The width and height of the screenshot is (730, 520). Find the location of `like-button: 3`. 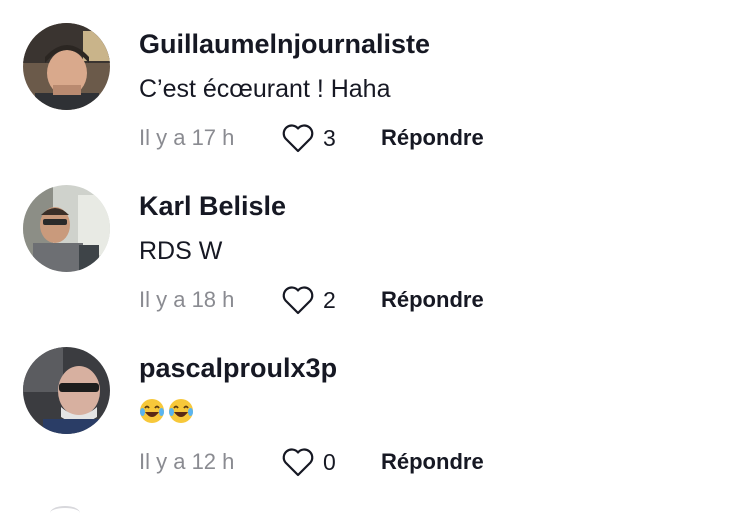

like-button: 3 is located at coordinates (331, 138).